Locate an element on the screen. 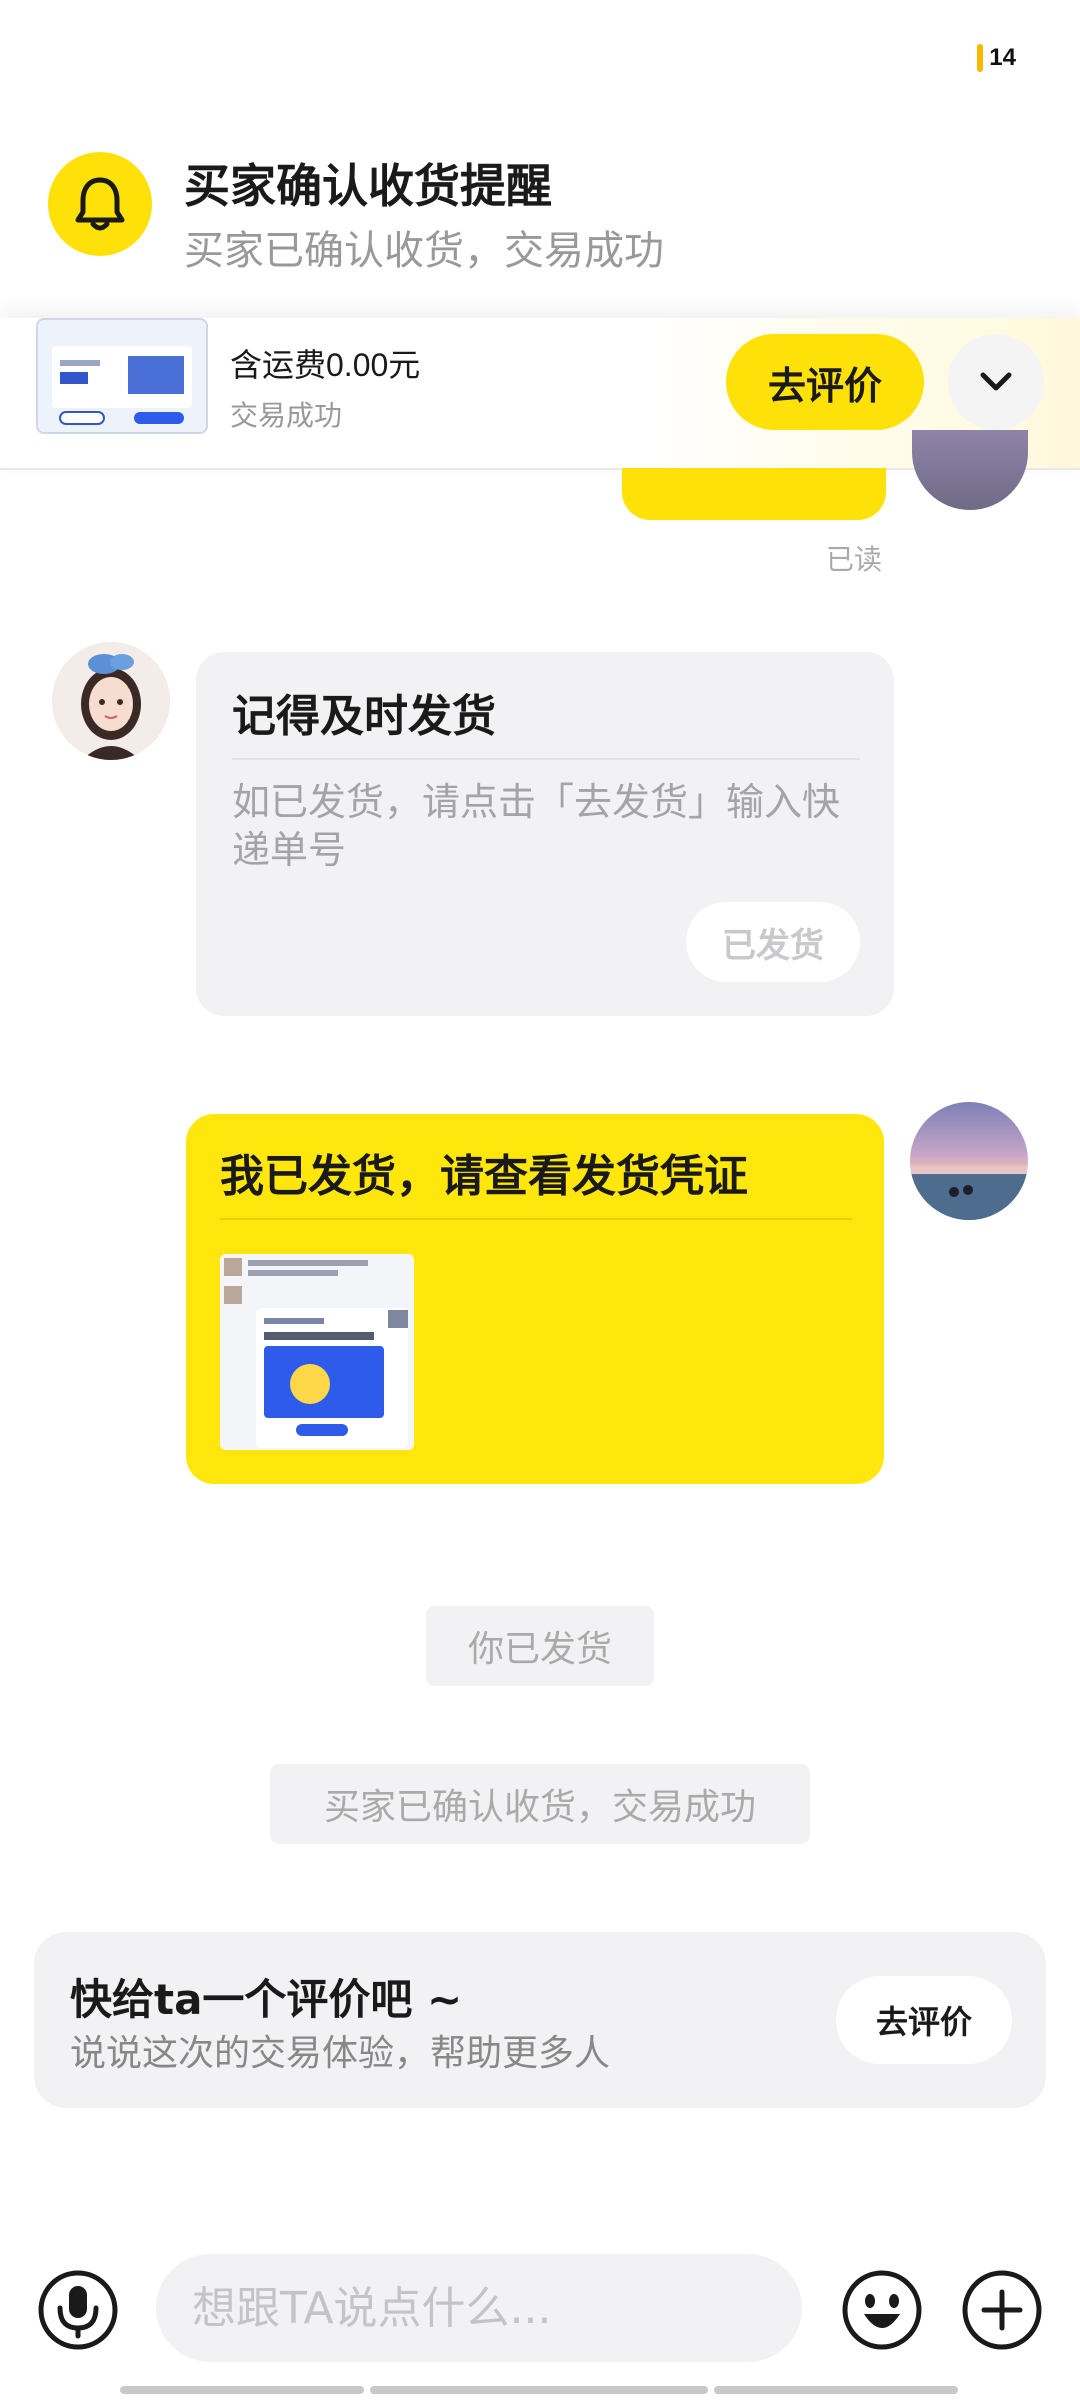 The width and height of the screenshot is (1080, 2400). microphone-icon is located at coordinates (78, 2310).